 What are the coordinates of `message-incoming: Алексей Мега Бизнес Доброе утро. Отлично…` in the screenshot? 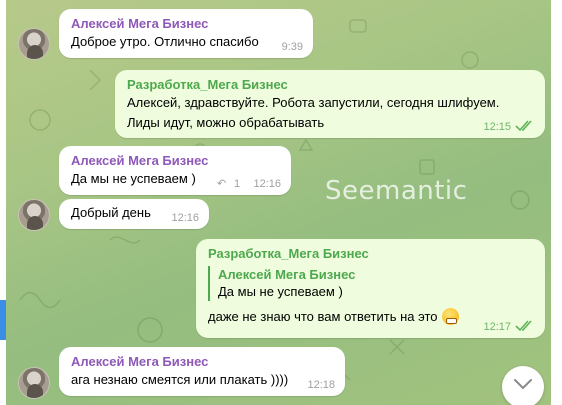 It's located at (186, 33).